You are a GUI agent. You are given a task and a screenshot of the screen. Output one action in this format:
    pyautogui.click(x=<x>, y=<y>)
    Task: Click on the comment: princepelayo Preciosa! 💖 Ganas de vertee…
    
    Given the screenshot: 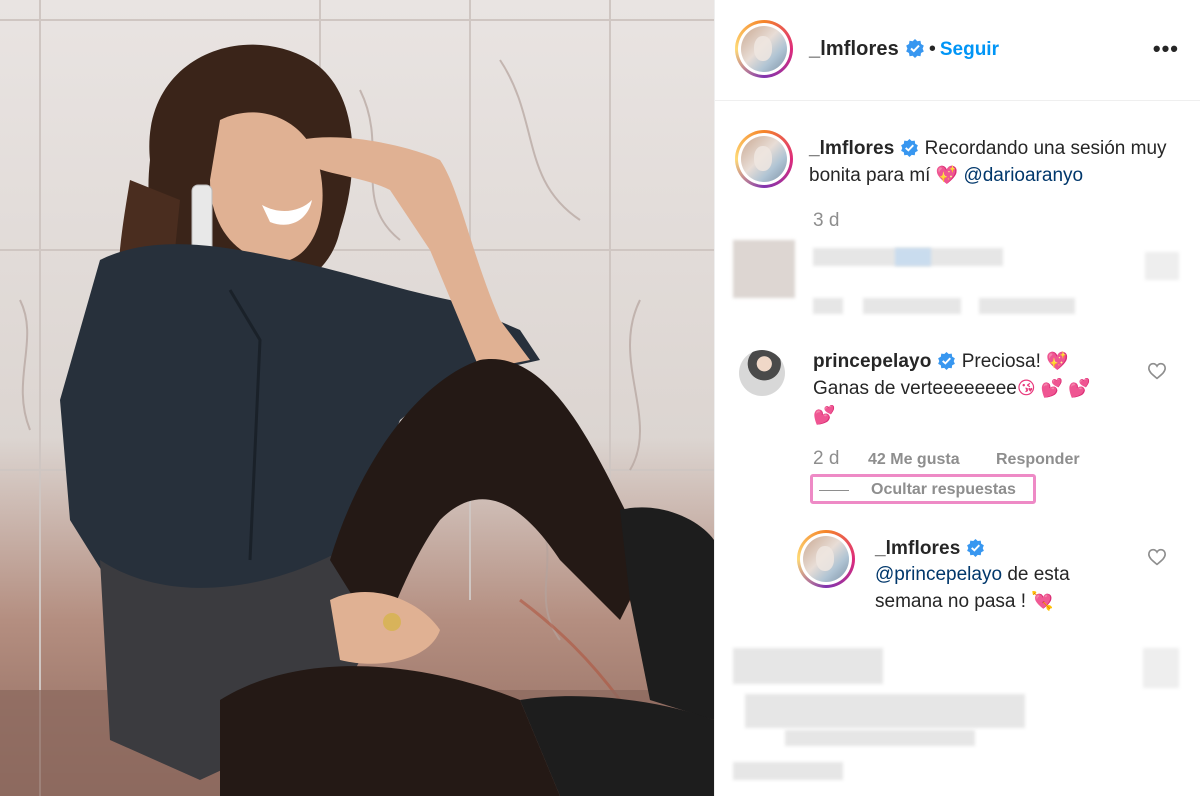 What is the action you would take?
    pyautogui.click(x=973, y=388)
    